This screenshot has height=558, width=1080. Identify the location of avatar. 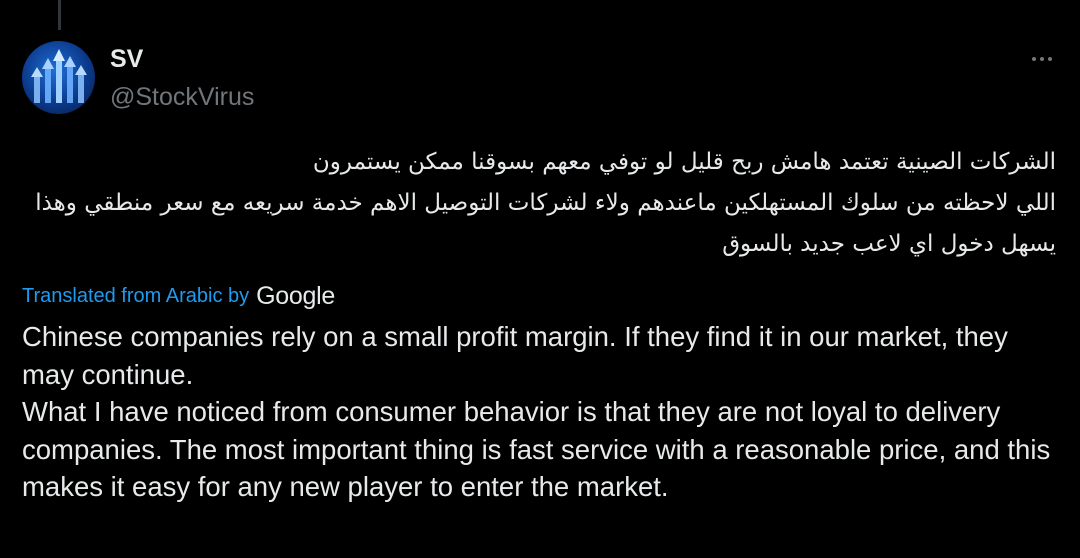
(58, 77).